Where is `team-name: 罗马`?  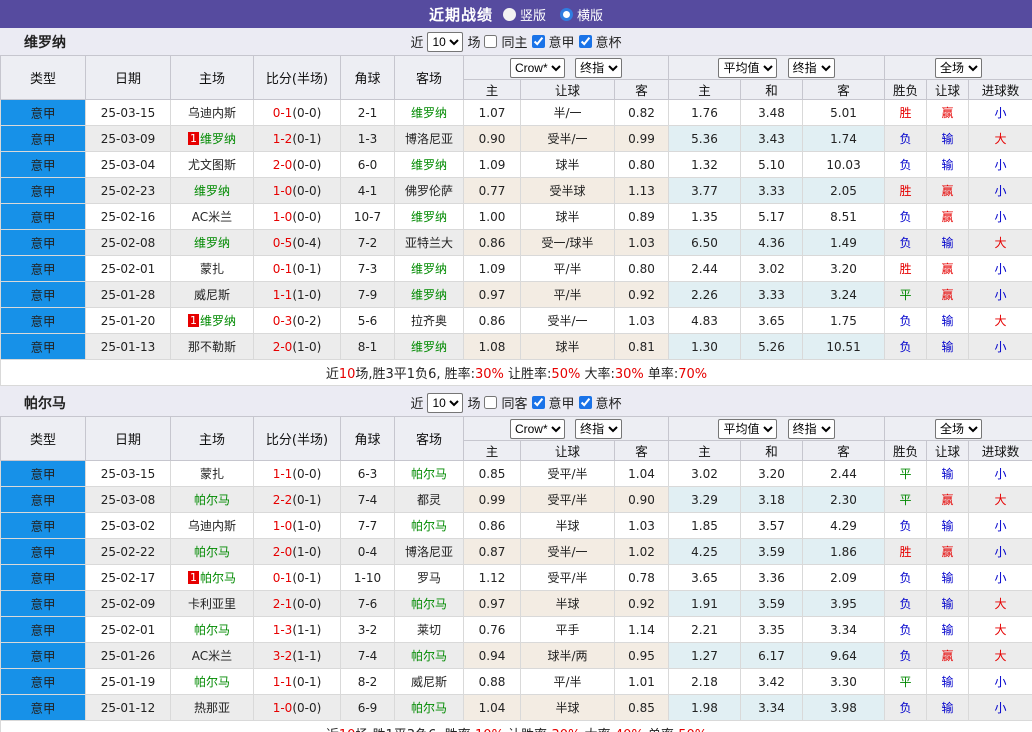 team-name: 罗马 is located at coordinates (429, 578).